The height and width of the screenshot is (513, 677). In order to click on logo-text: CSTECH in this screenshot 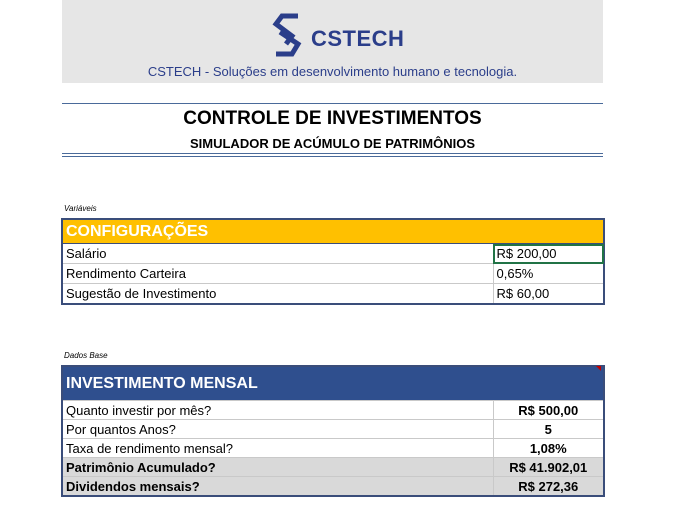, I will do `click(358, 38)`.